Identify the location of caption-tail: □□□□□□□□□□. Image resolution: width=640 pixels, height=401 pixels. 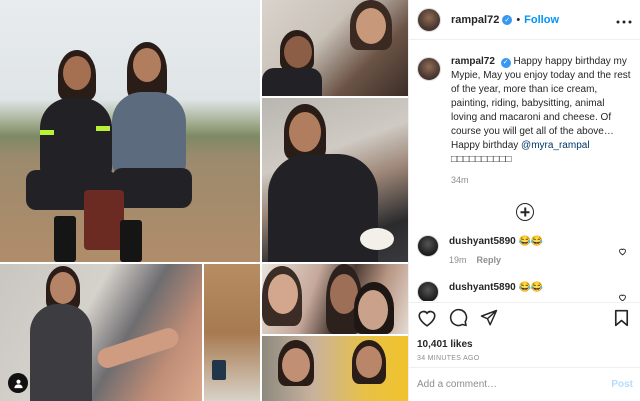
(481, 159).